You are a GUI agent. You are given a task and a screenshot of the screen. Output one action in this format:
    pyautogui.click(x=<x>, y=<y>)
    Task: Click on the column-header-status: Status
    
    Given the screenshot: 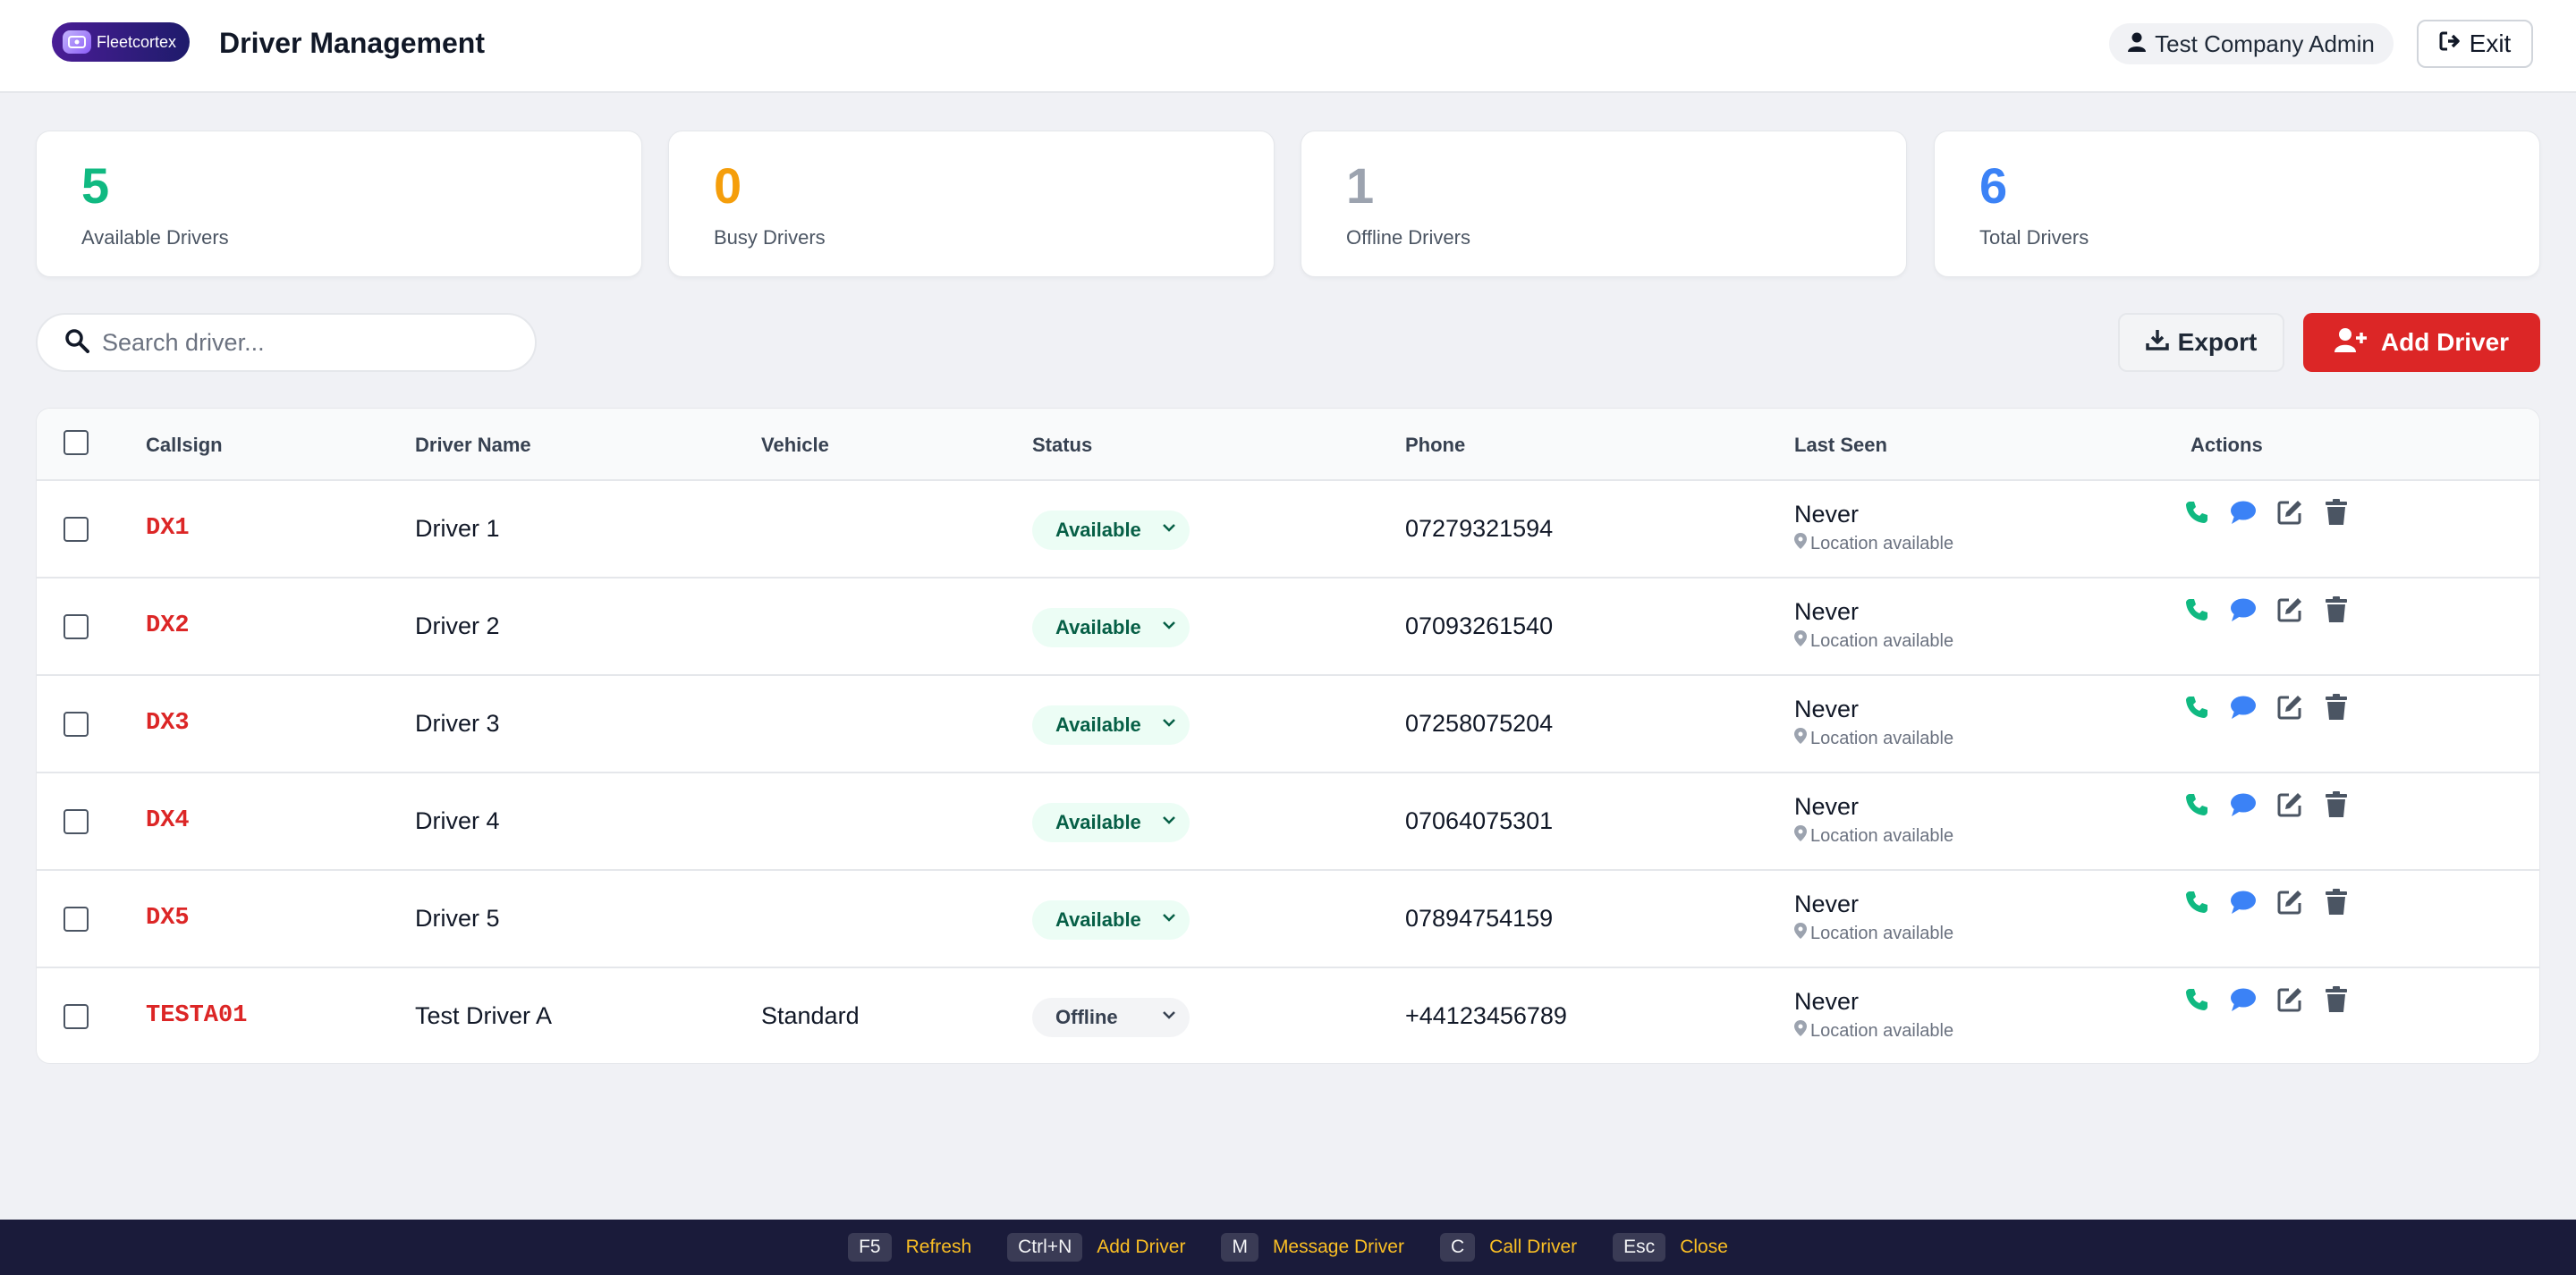 What is the action you would take?
    pyautogui.click(x=1062, y=445)
    